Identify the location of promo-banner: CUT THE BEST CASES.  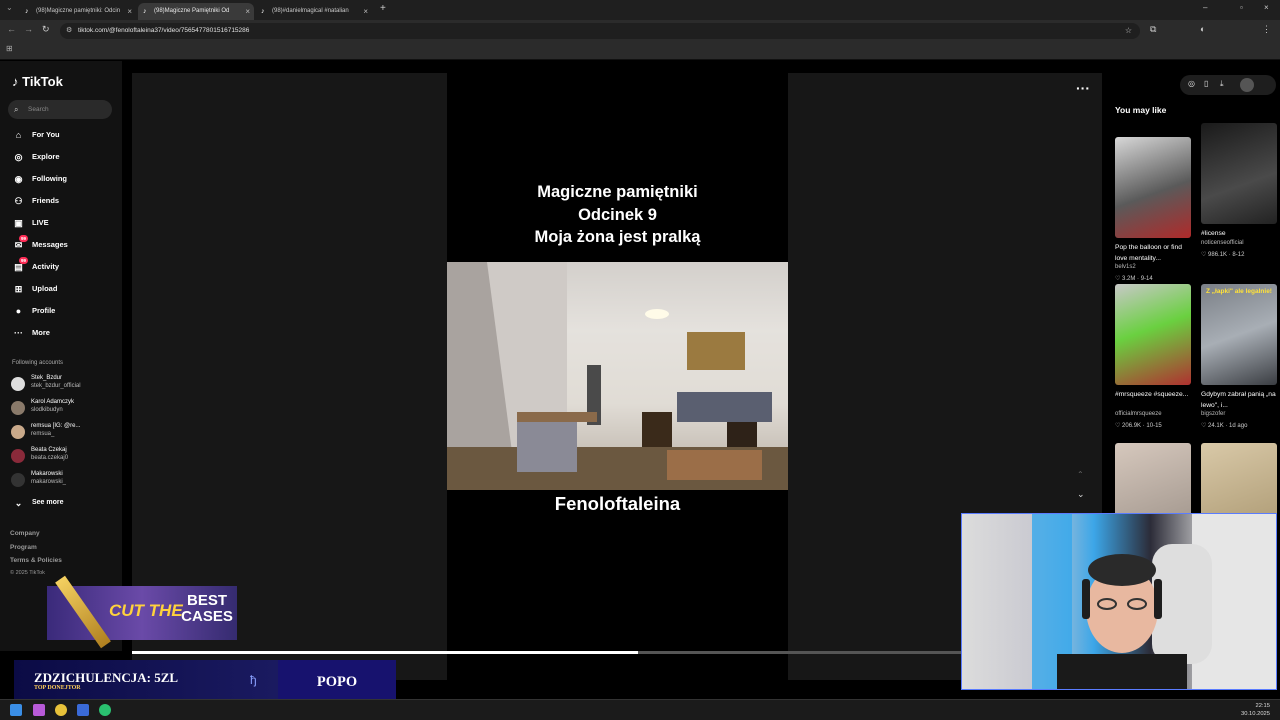
(142, 612).